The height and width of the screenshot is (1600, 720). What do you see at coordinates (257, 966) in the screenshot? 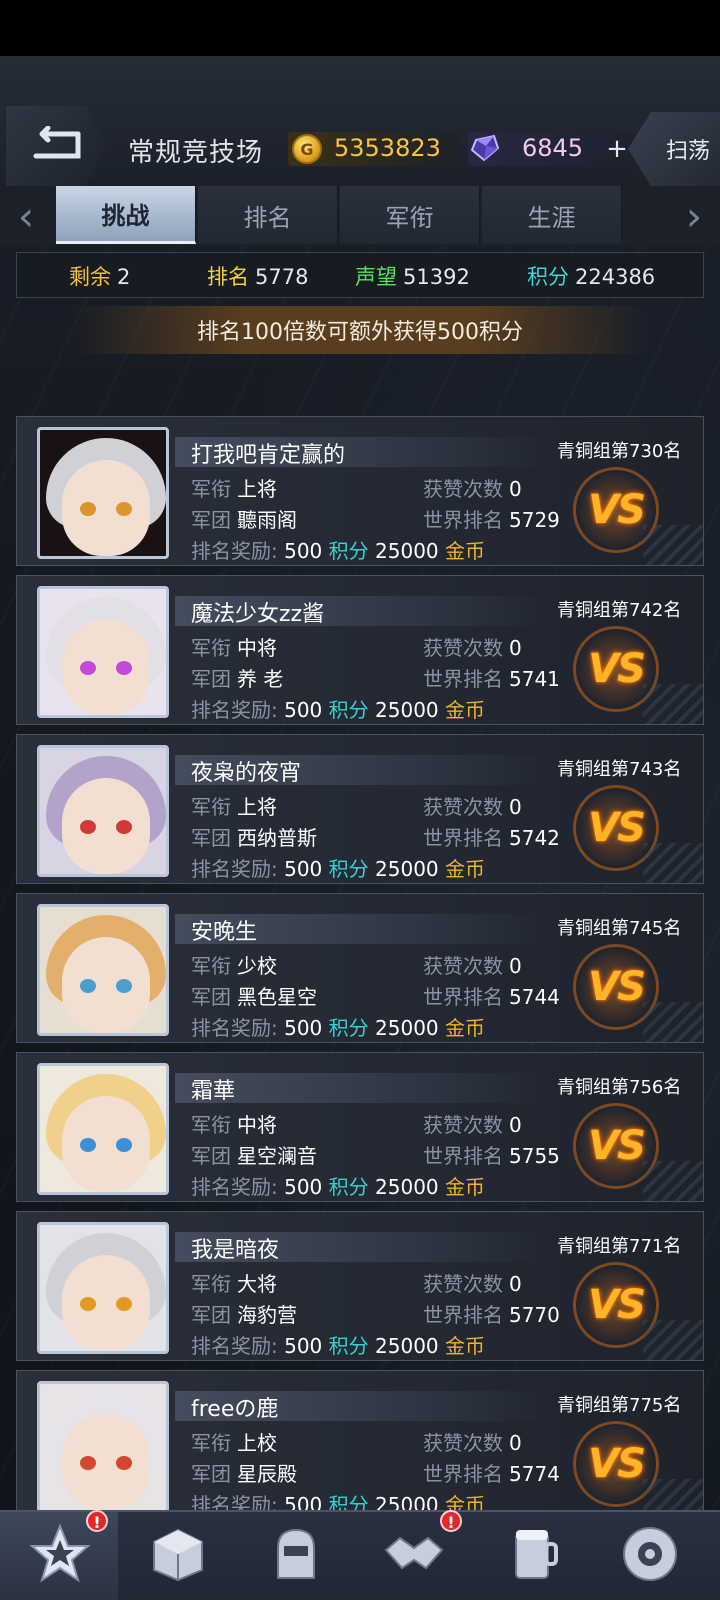
I see `rank-title-value: 少校` at bounding box center [257, 966].